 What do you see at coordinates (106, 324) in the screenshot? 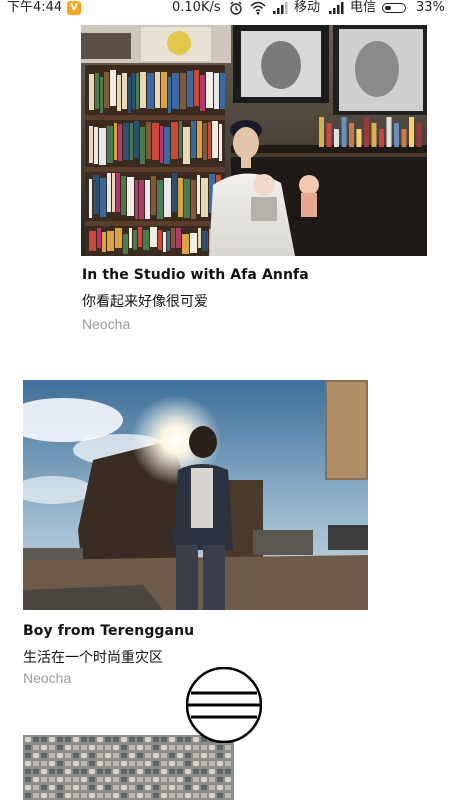
I see `article-source: Neocha` at bounding box center [106, 324].